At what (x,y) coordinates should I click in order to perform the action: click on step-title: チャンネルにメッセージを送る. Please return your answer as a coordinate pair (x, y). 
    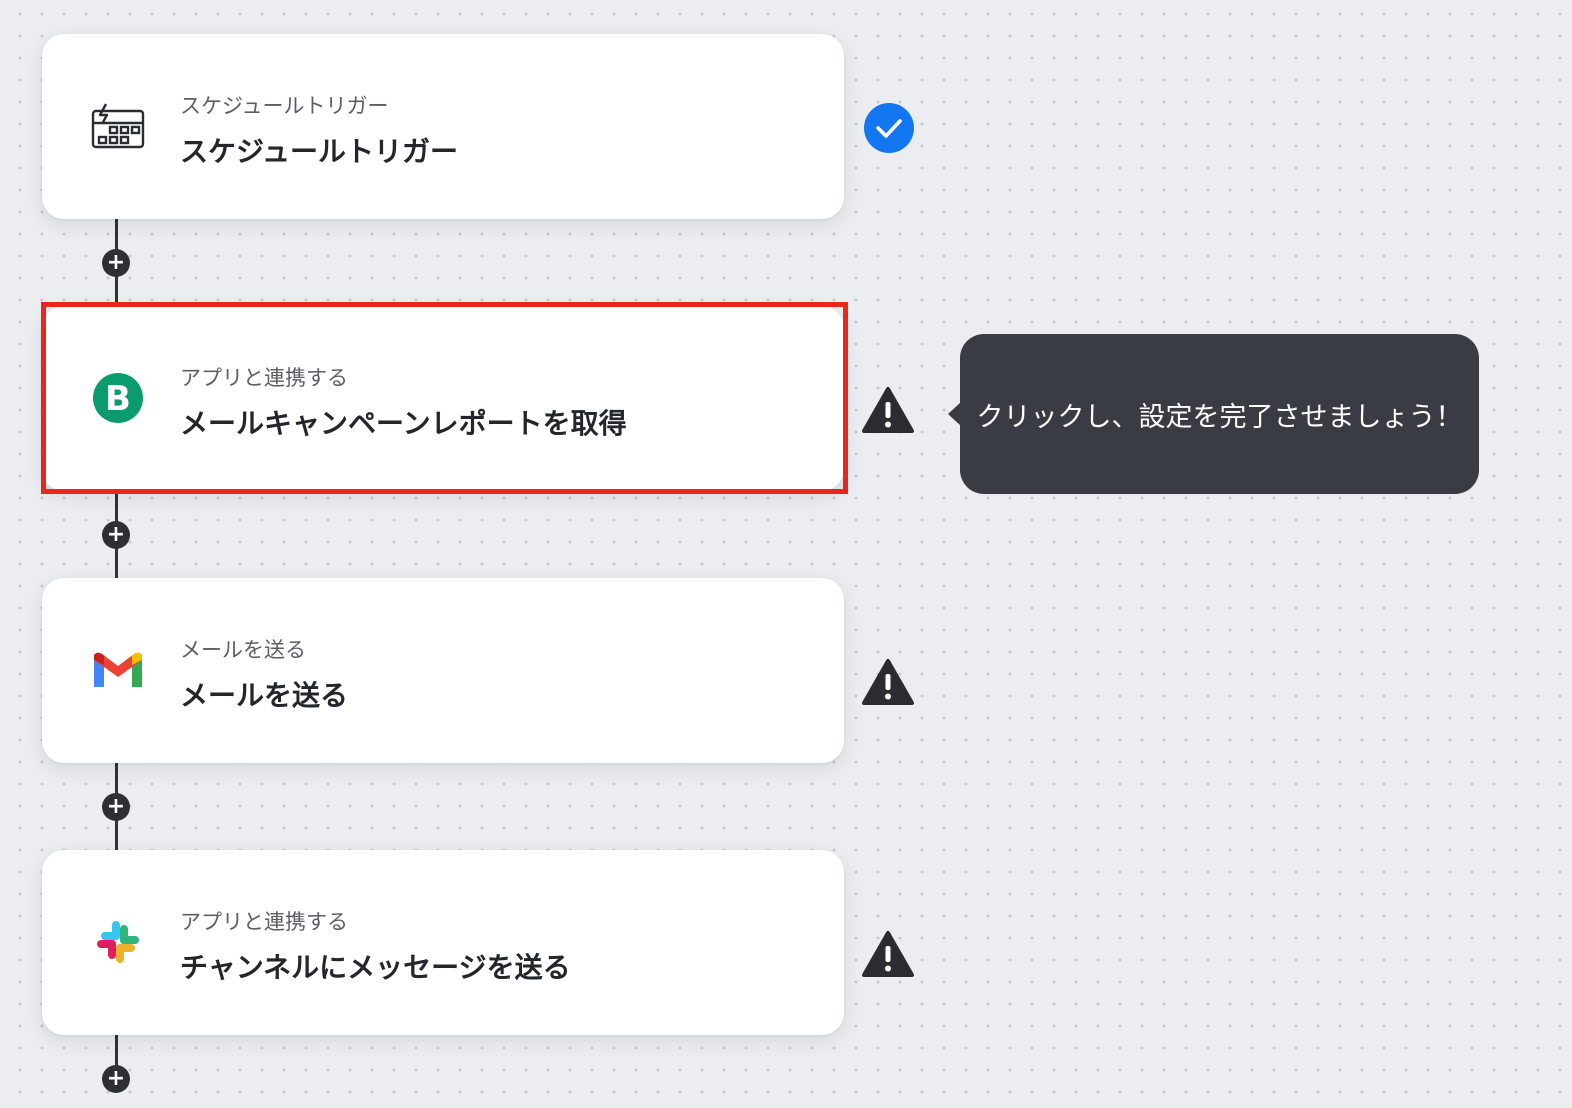
    Looking at the image, I should click on (375, 967).